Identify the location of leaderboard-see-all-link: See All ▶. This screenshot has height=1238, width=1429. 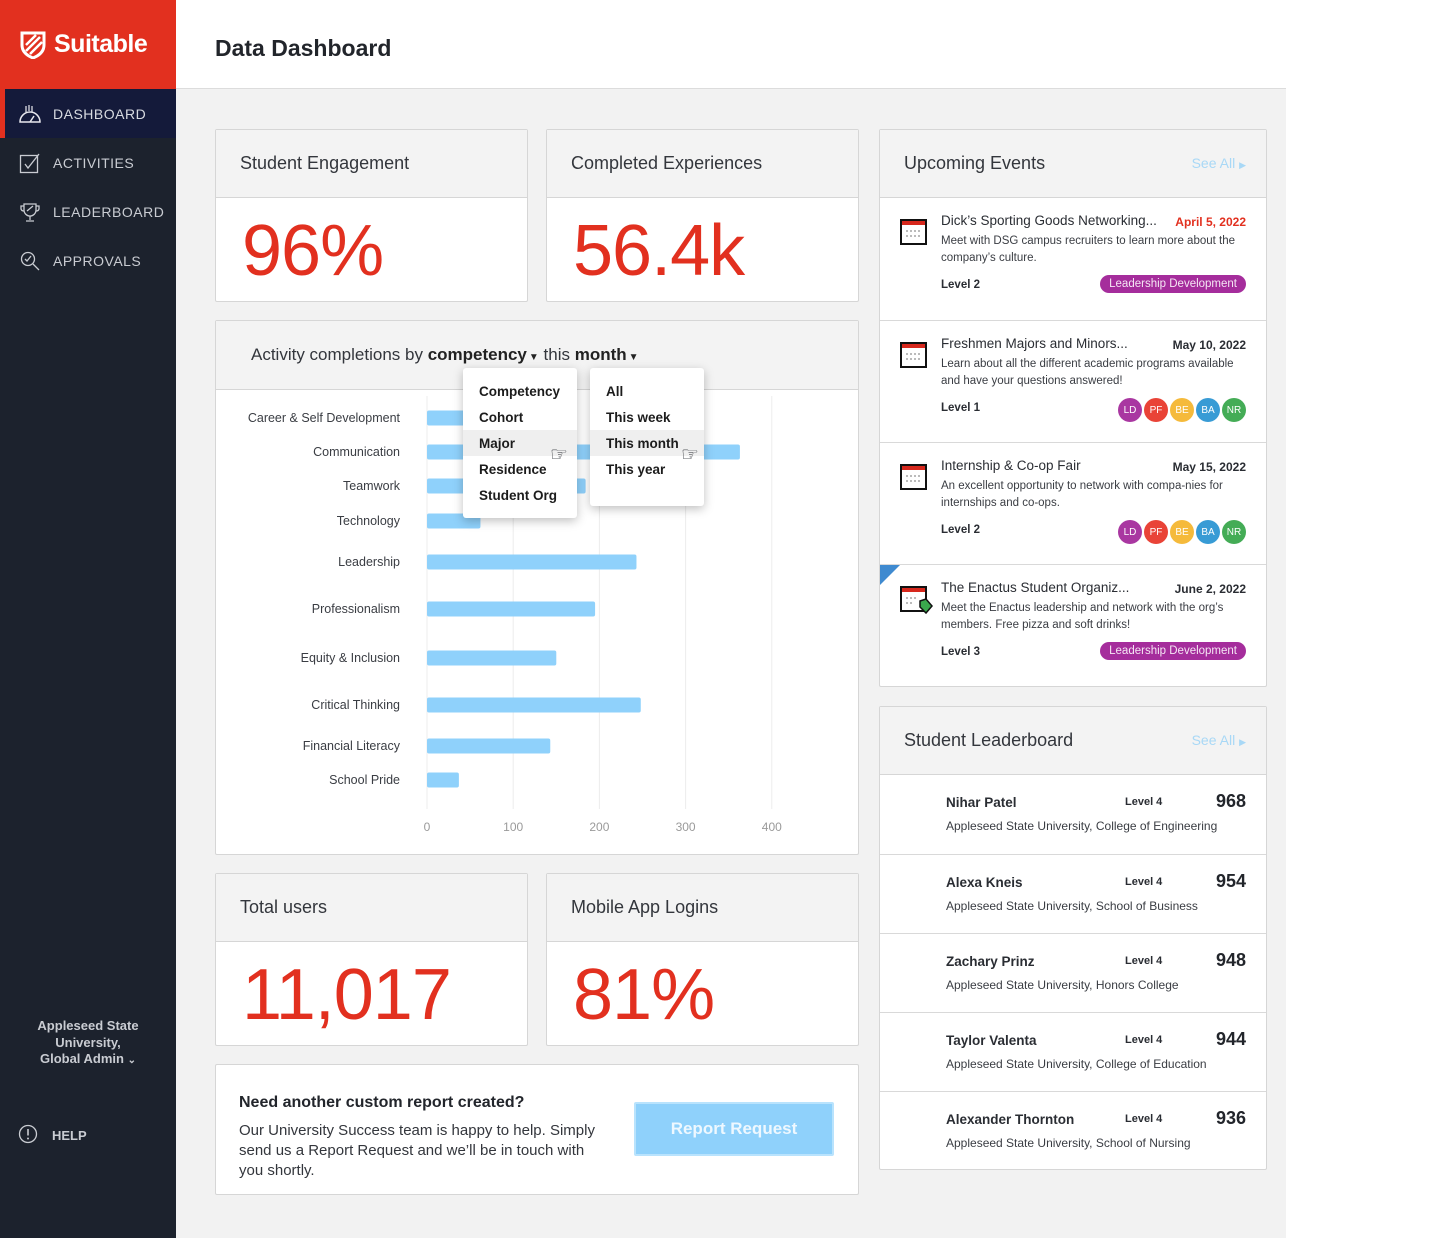
(1219, 740).